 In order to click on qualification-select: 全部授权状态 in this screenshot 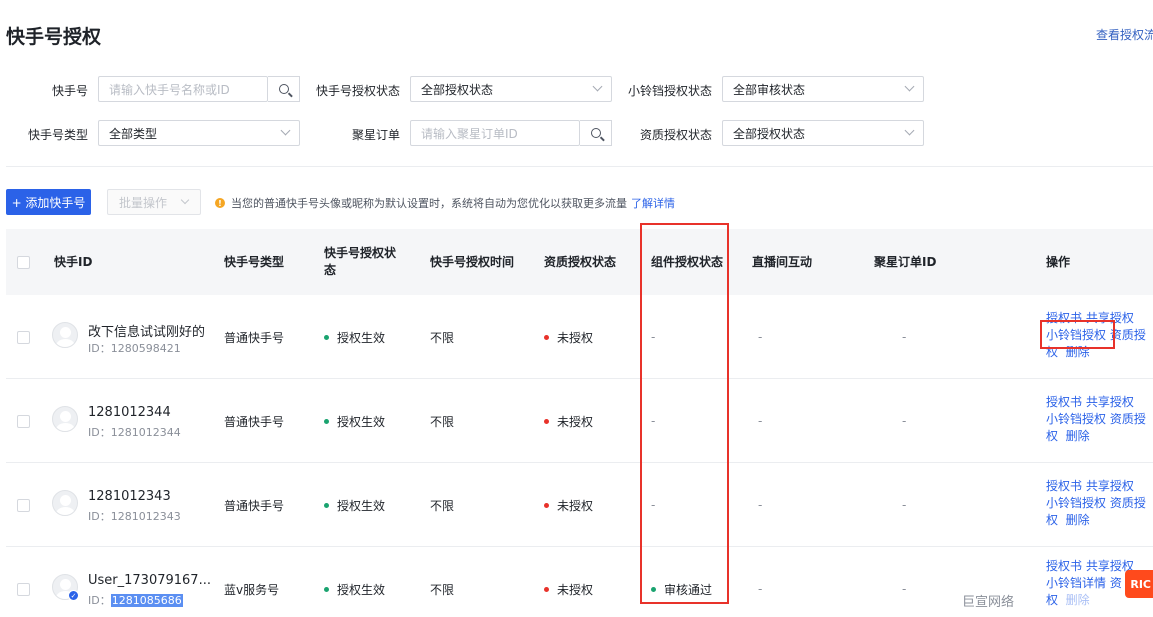, I will do `click(823, 133)`.